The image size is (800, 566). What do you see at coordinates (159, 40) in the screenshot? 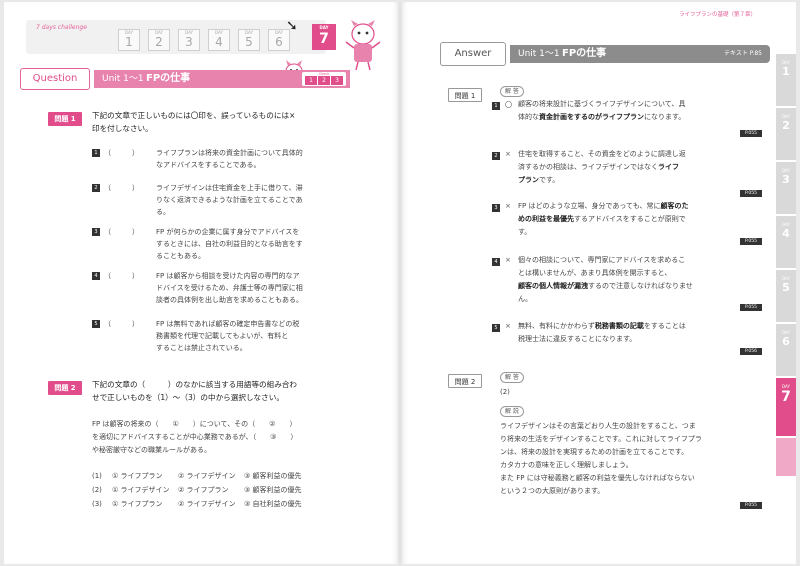
I see `day-box-2: DAY 2` at bounding box center [159, 40].